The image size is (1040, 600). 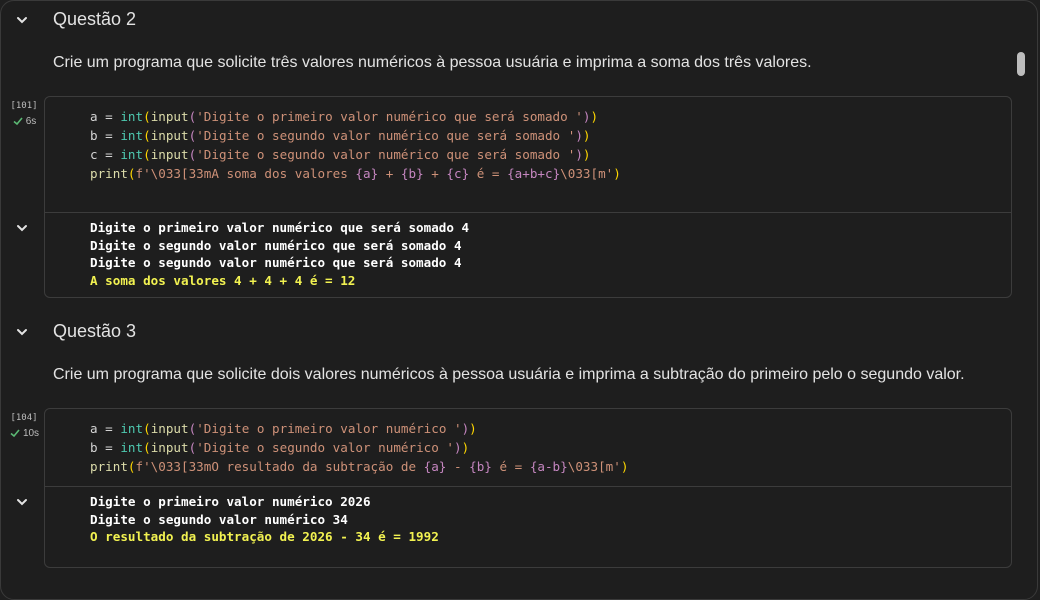 I want to click on output-line: Digite o primeiro valor numérico 2026, so click(x=230, y=501).